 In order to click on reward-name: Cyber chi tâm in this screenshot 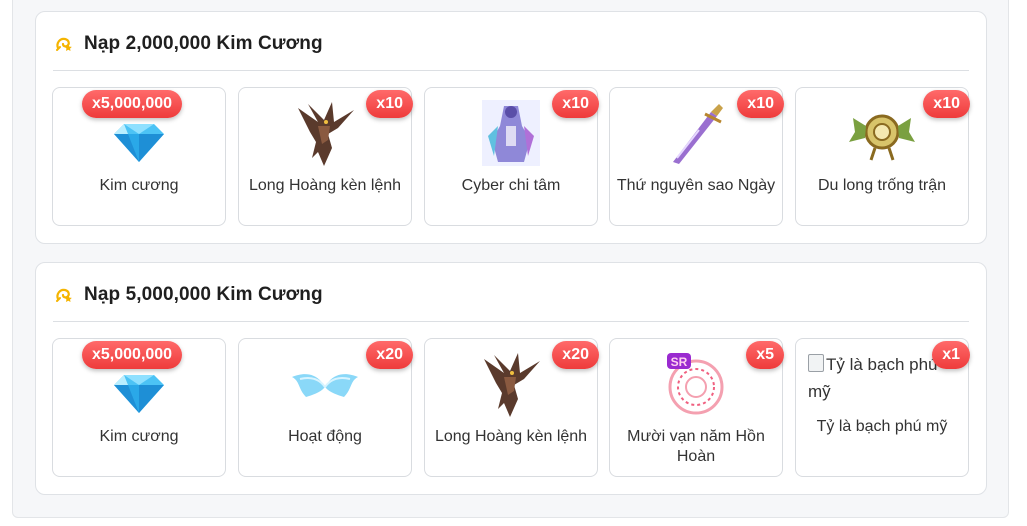, I will do `click(511, 185)`.